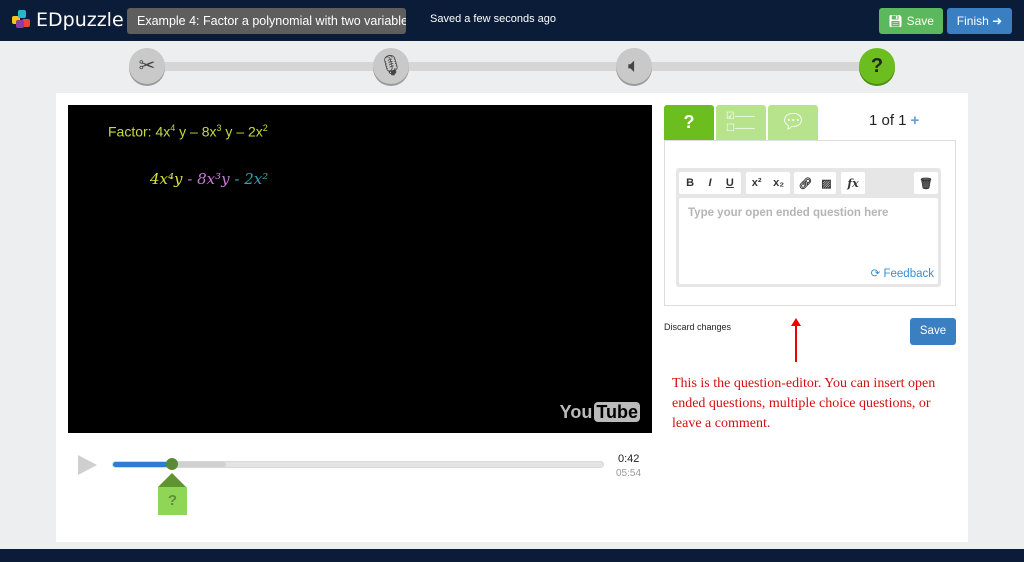  I want to click on comment-icon: 💬︎, so click(793, 122).